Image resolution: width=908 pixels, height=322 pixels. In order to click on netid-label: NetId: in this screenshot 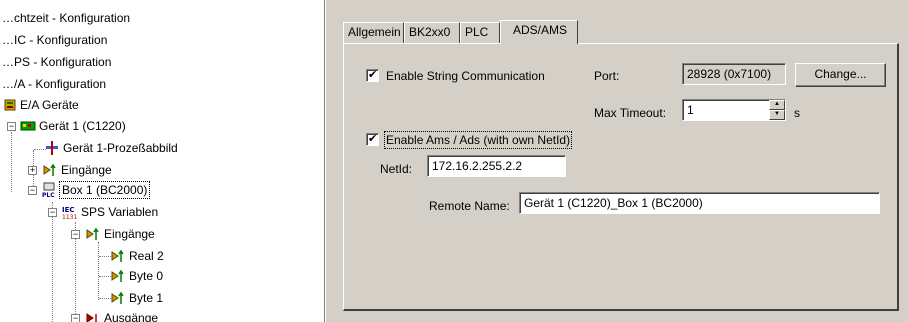, I will do `click(396, 169)`.